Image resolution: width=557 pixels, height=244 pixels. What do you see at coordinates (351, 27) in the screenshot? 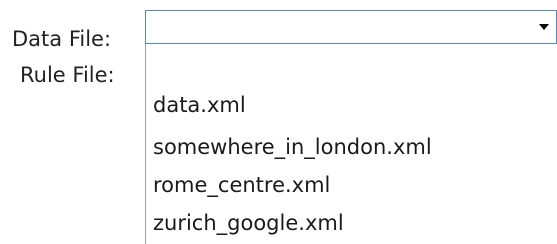
I see `data-file-combobox` at bounding box center [351, 27].